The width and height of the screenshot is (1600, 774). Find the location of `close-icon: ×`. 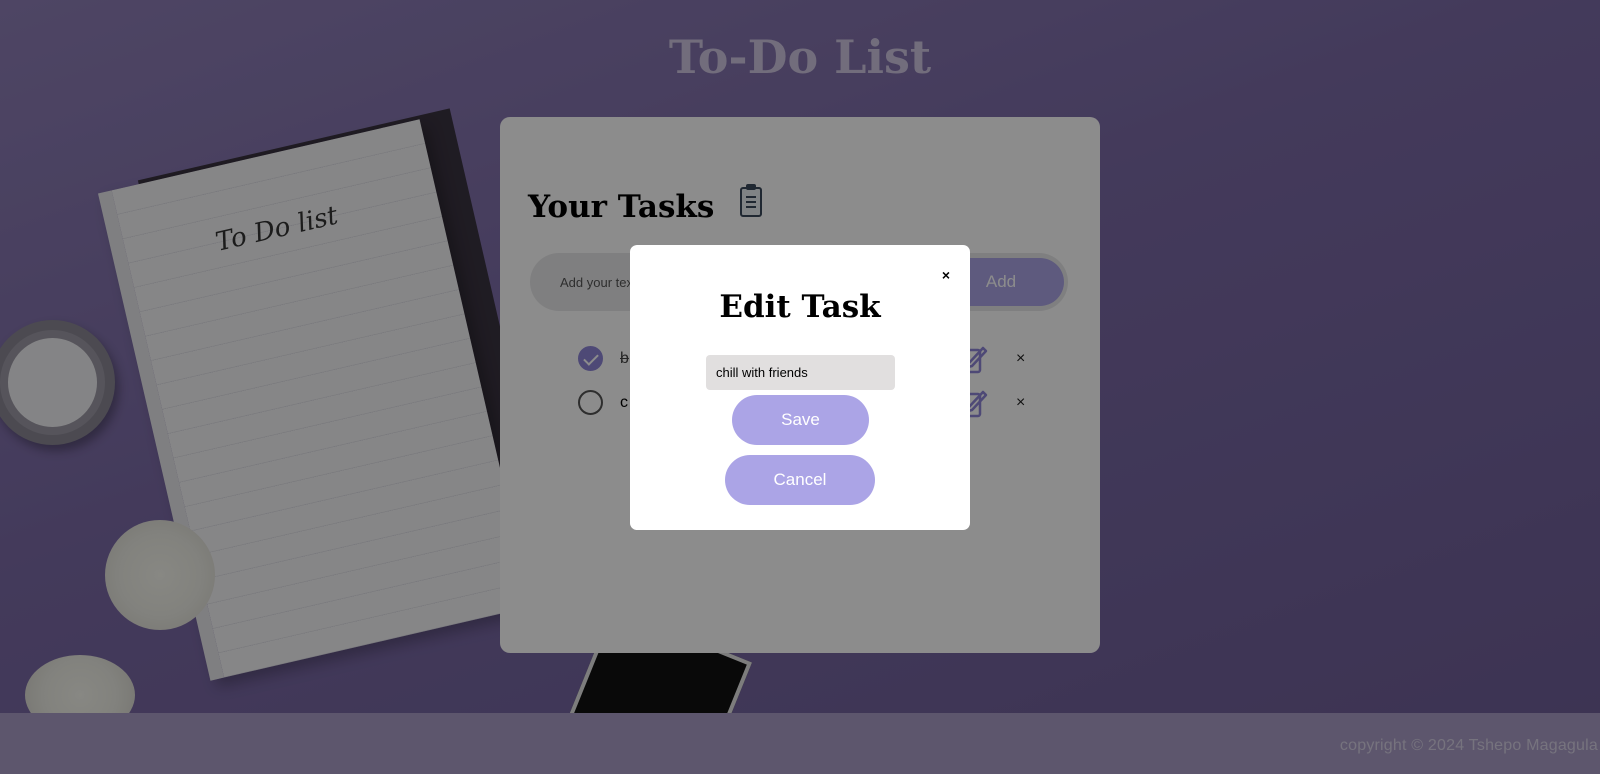

close-icon: × is located at coordinates (946, 275).